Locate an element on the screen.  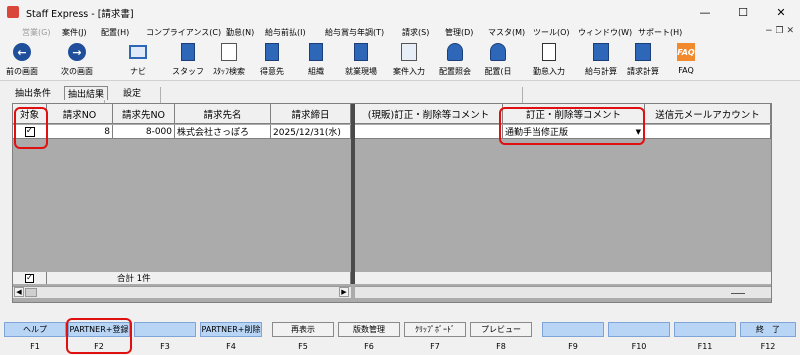
customer-button: 得意先 is located at coordinates (272, 61).